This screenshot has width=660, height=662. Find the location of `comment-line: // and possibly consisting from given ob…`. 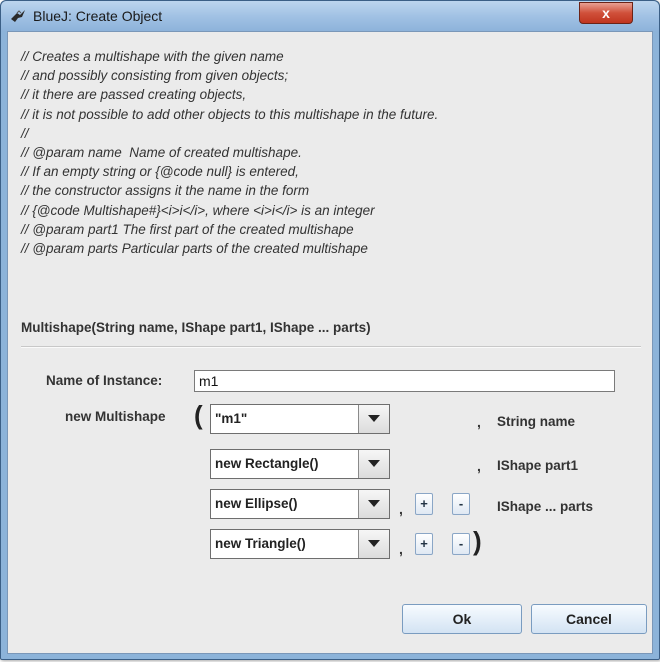

comment-line: // and possibly consisting from given ob… is located at coordinates (155, 76).